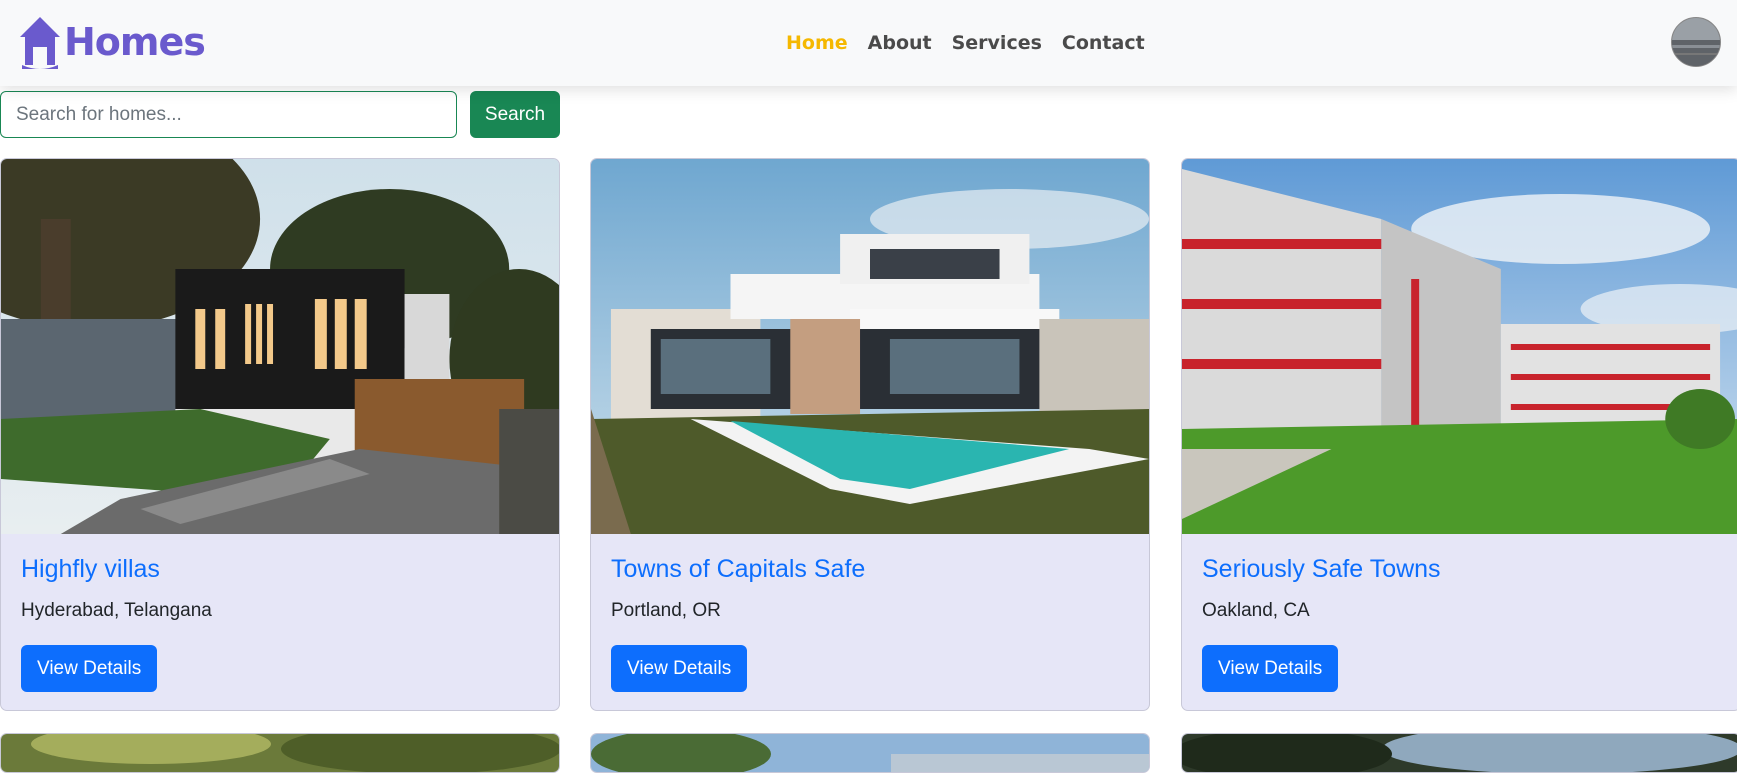 This screenshot has width=1737, height=773. I want to click on listing-title: Seriously Safe Towns, so click(1321, 569).